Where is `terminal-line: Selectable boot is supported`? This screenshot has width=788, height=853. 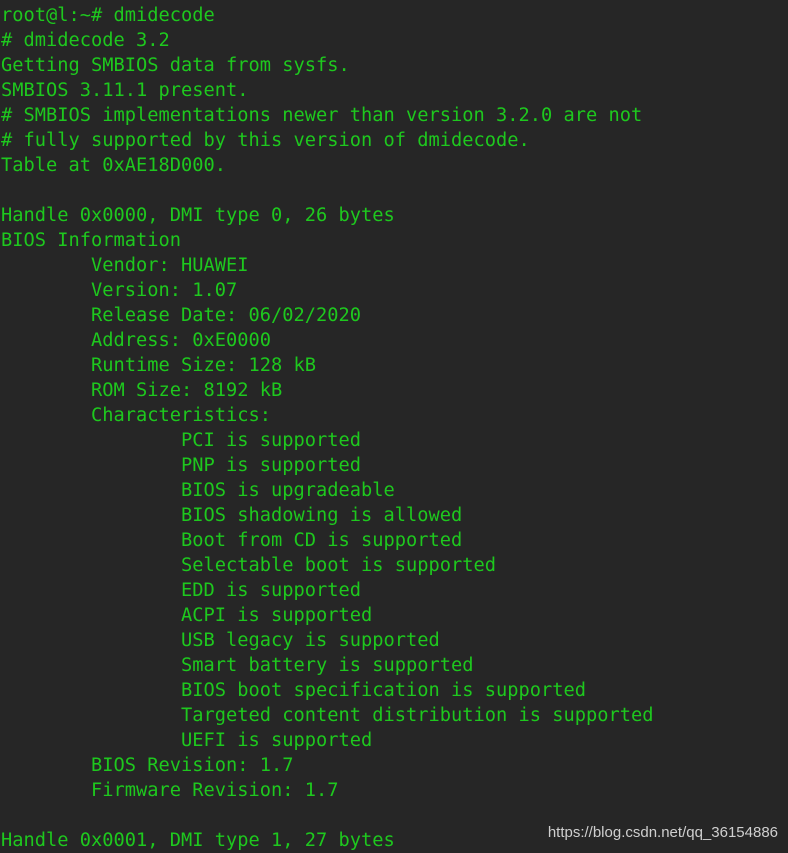 terminal-line: Selectable boot is supported is located at coordinates (249, 565).